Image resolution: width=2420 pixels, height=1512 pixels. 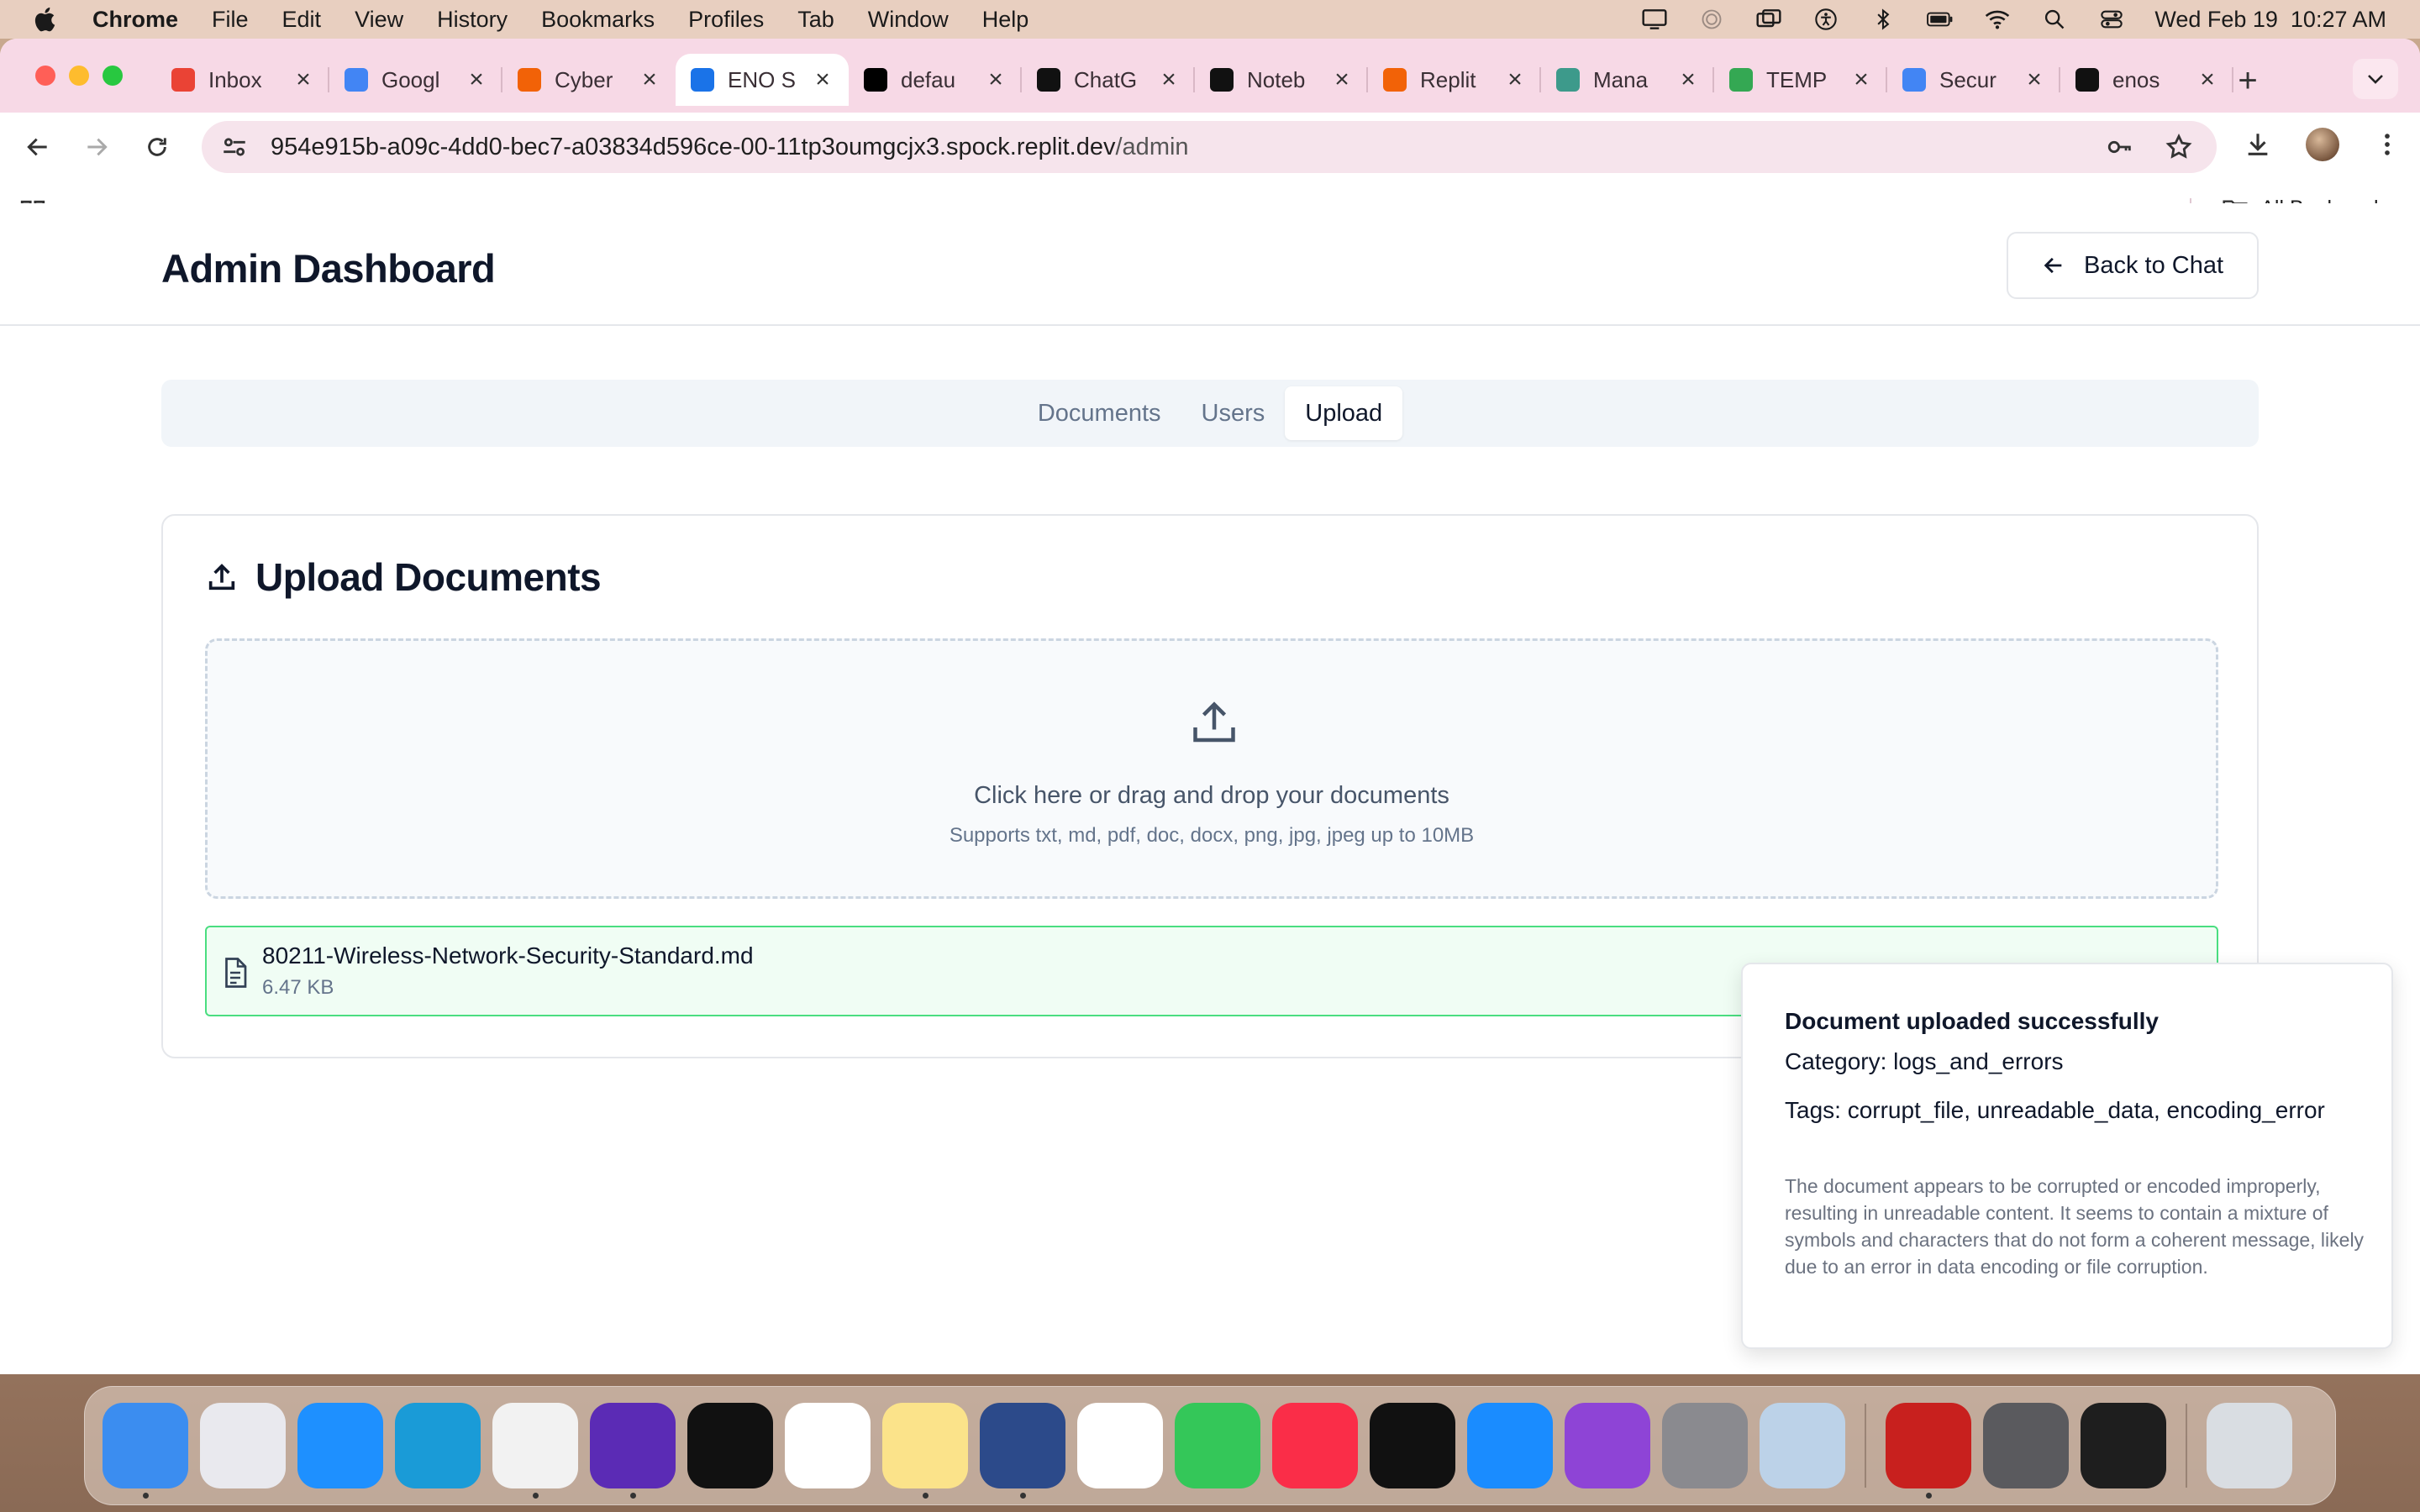 What do you see at coordinates (1826, 19) in the screenshot?
I see `accessibility-icon` at bounding box center [1826, 19].